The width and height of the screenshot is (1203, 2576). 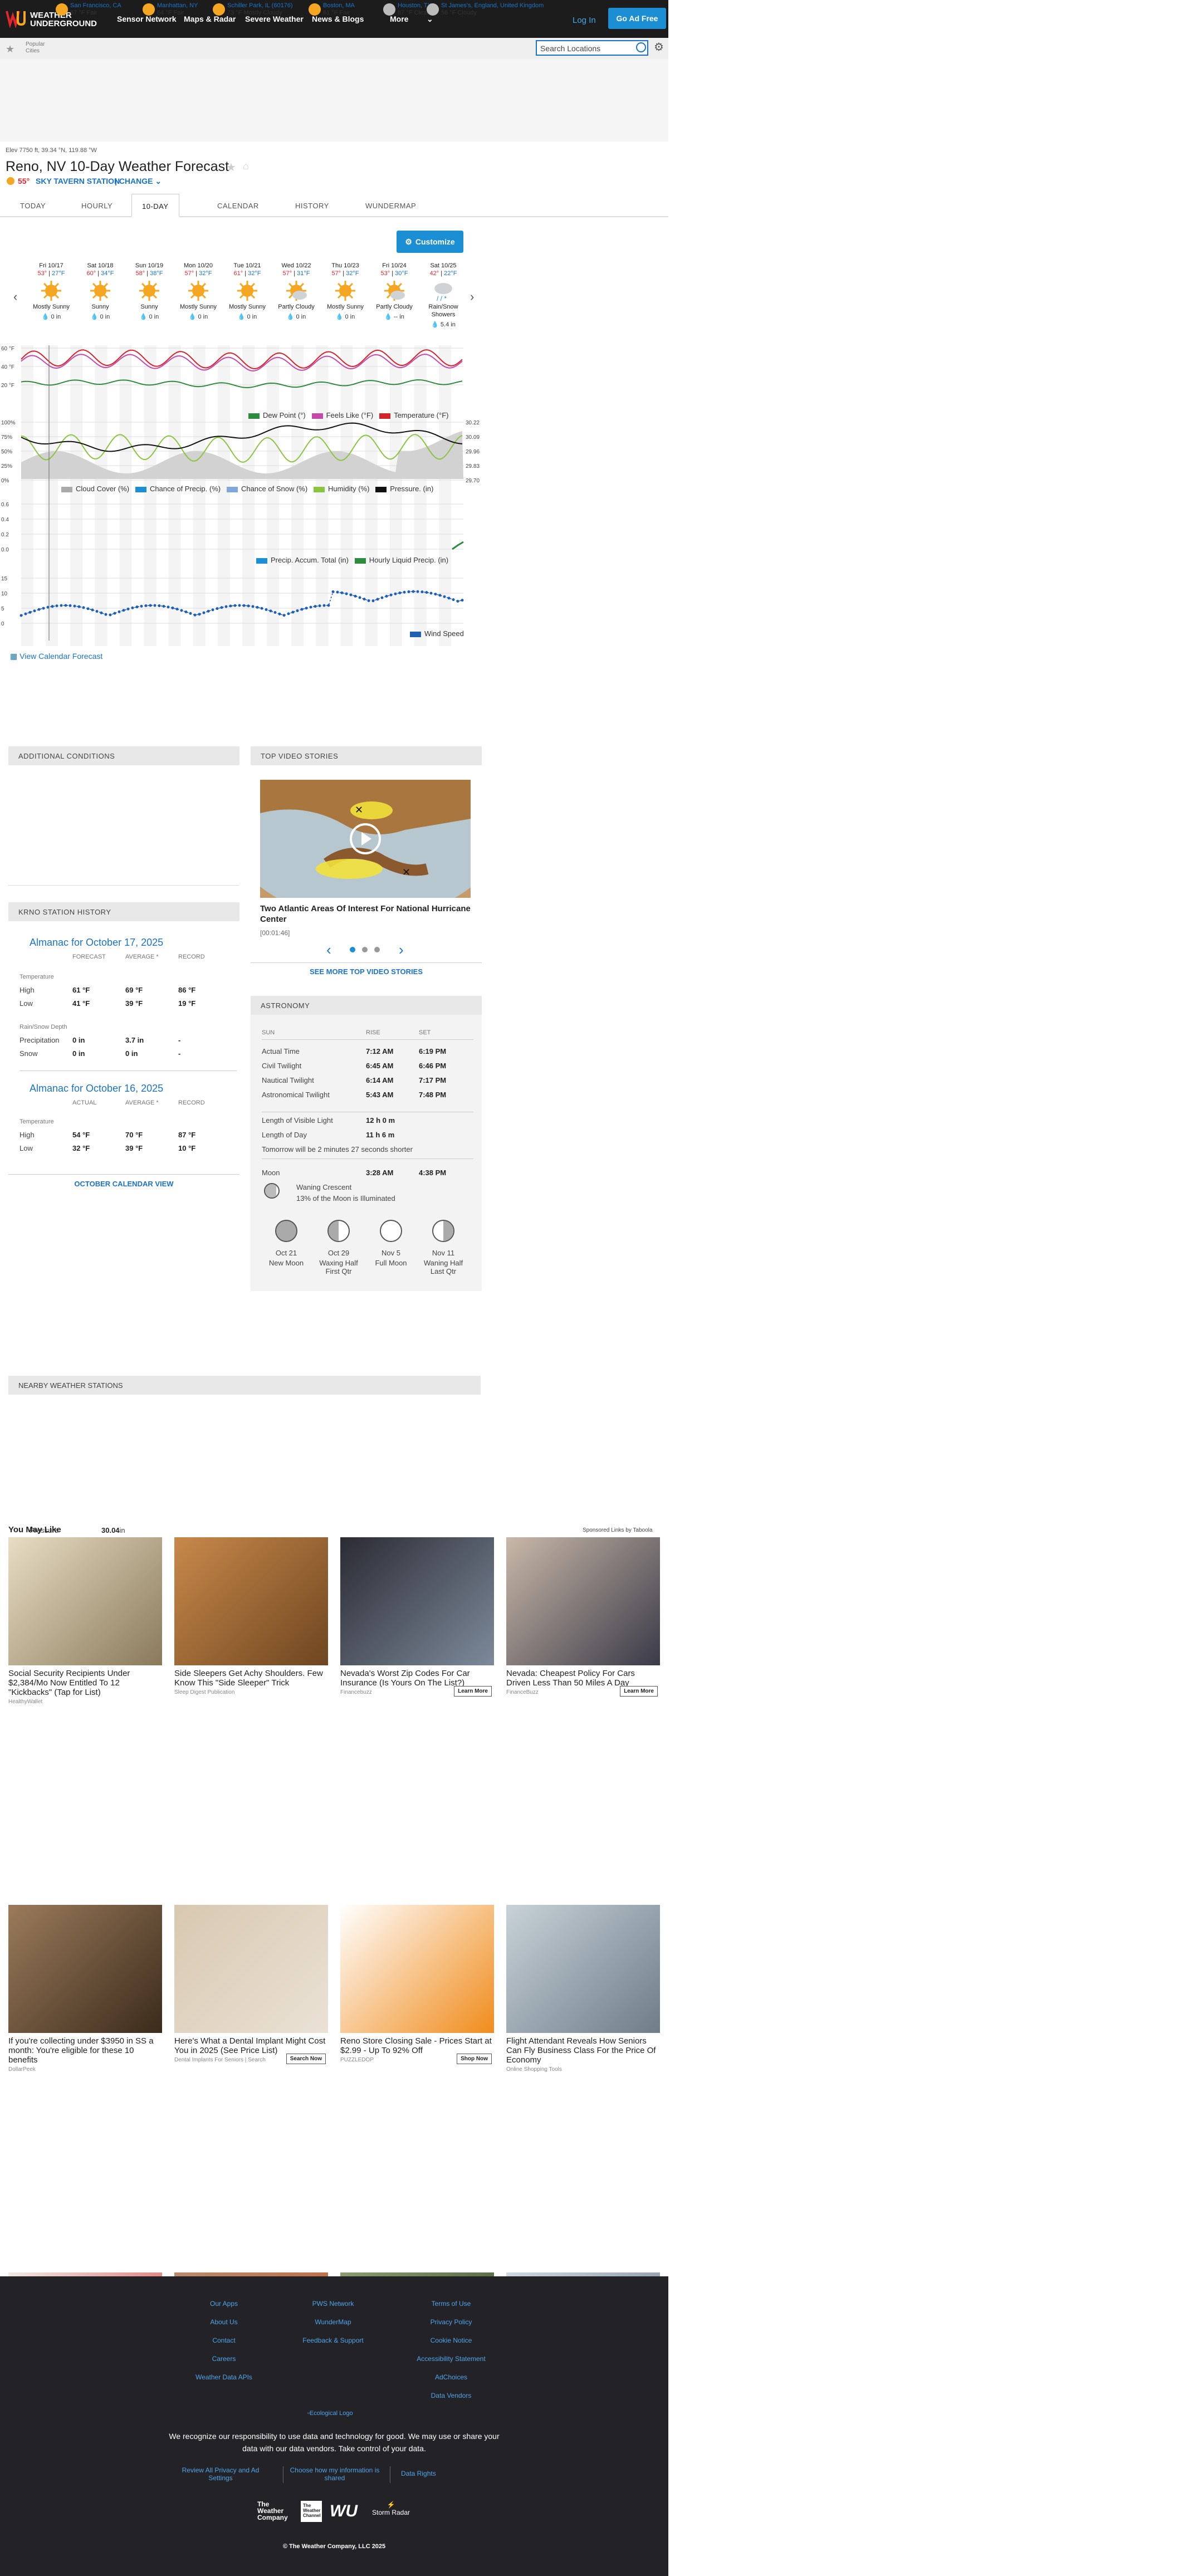 I want to click on review-privacy-link: Review All Privacy and Ad Settings, so click(x=221, y=2474).